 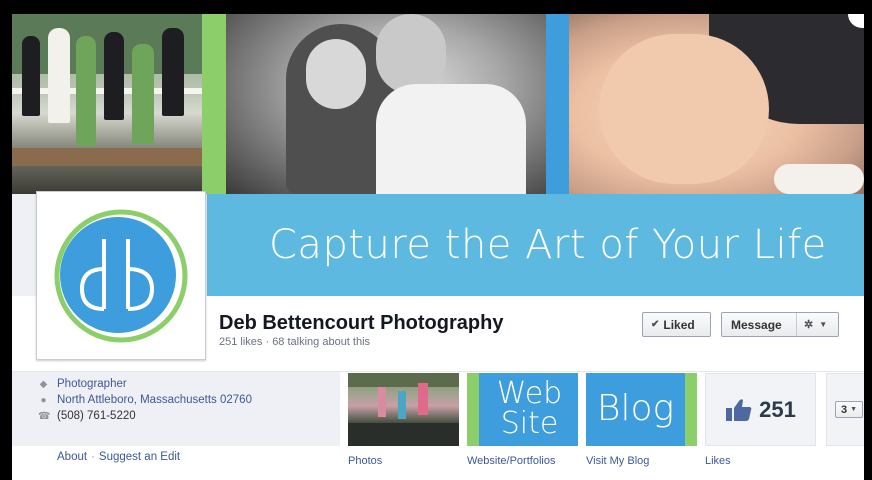 I want to click on db-logo, so click(x=121, y=276).